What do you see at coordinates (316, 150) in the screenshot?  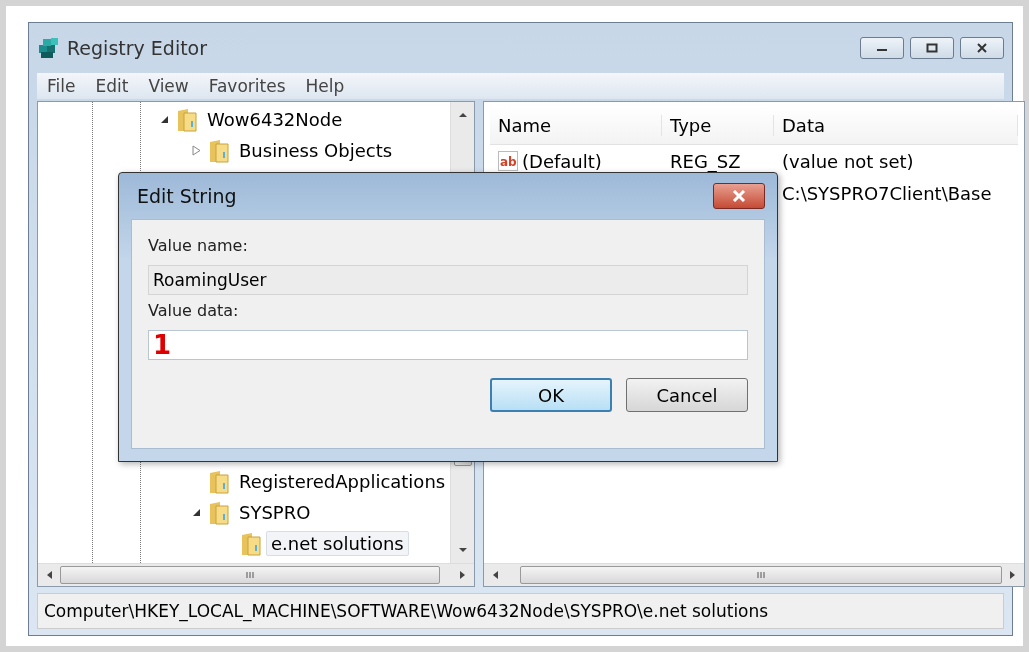 I see `tree-item: Business Objects` at bounding box center [316, 150].